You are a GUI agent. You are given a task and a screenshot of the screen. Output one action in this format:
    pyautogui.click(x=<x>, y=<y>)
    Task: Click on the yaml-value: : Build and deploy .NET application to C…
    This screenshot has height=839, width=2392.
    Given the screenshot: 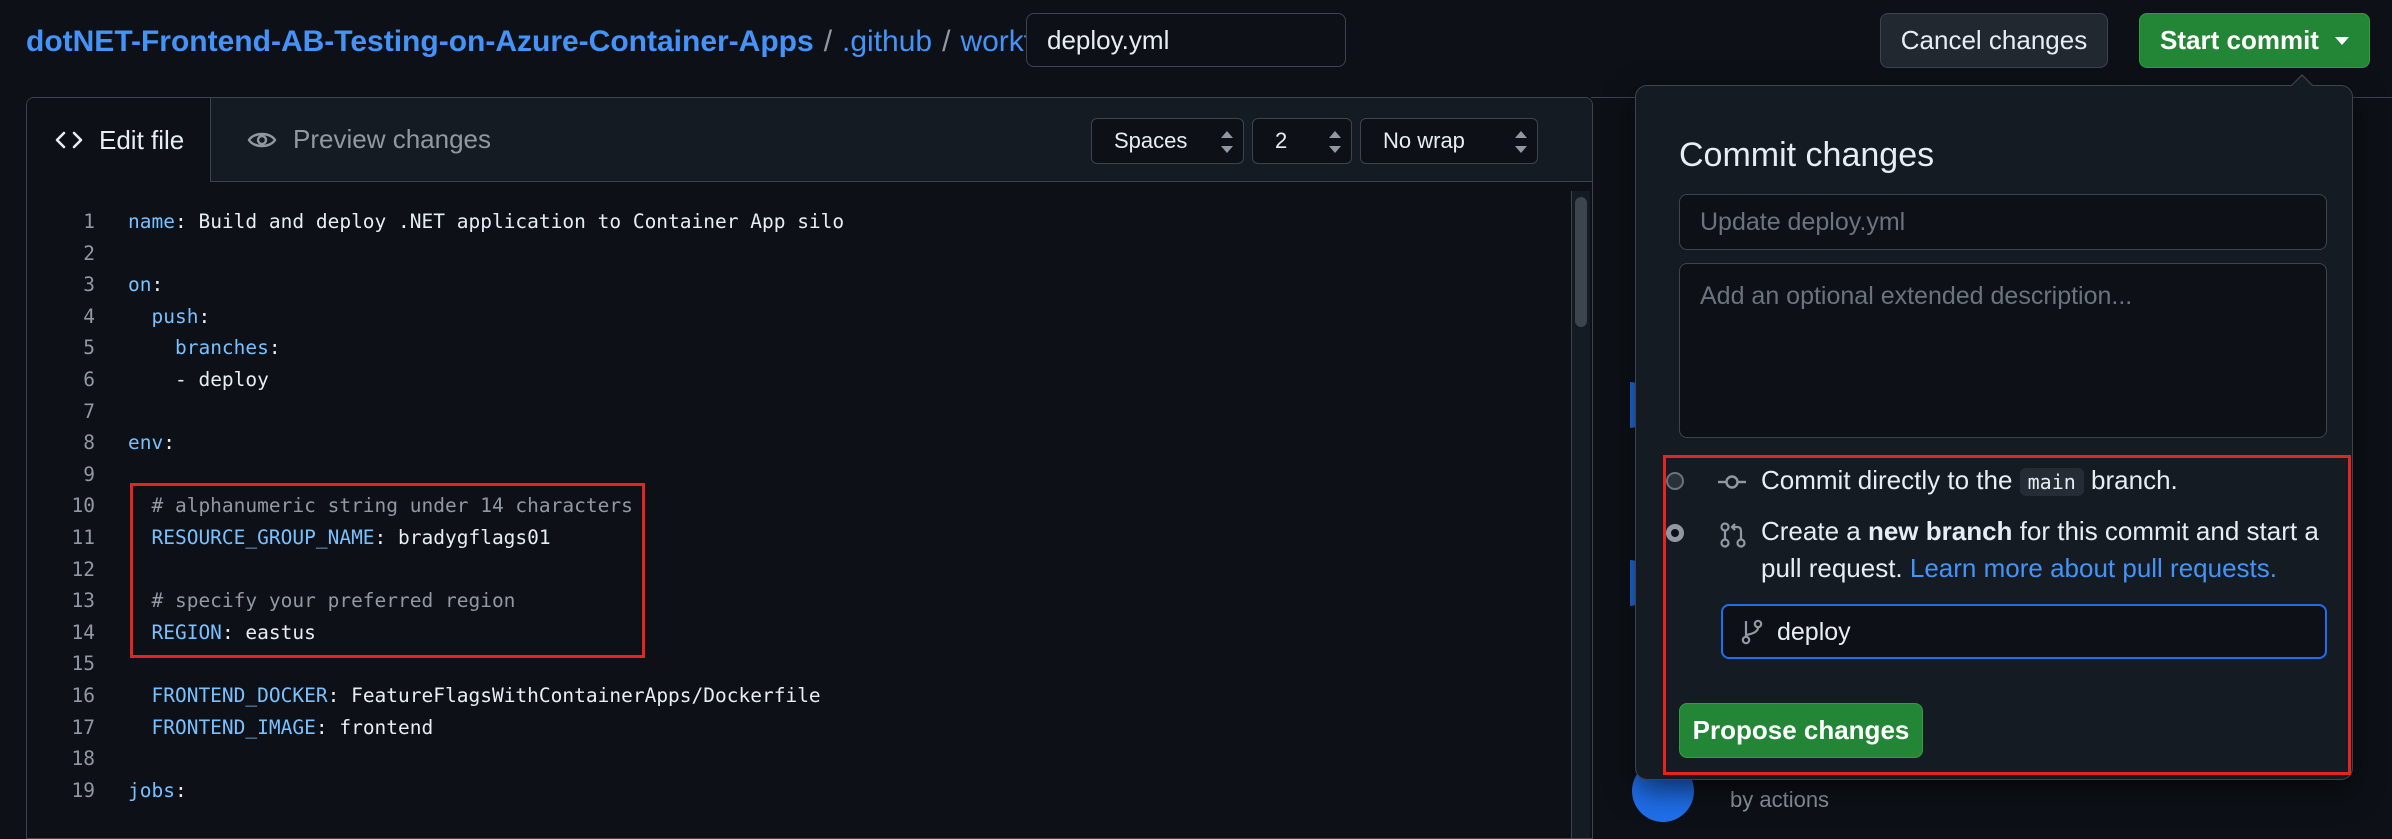 What is the action you would take?
    pyautogui.click(x=509, y=221)
    